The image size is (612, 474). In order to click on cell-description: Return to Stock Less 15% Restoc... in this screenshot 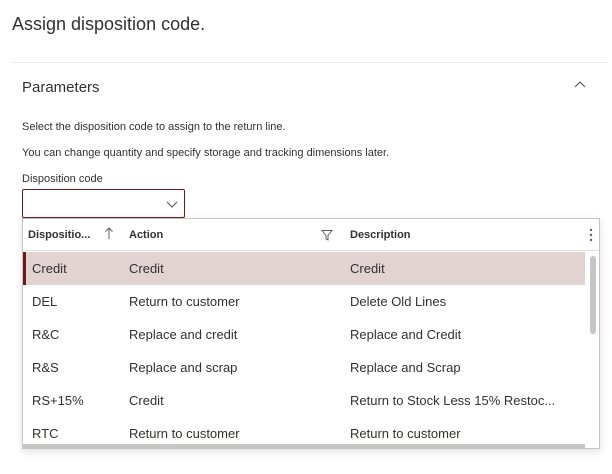, I will do `click(453, 400)`.